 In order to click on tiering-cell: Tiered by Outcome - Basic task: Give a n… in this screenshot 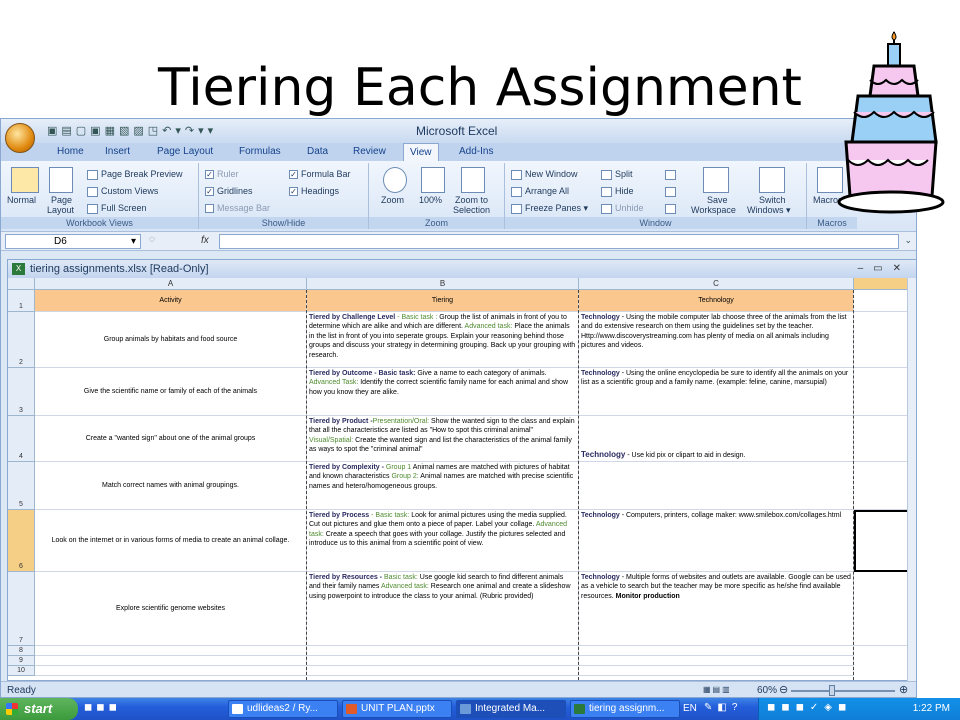, I will do `click(443, 392)`.